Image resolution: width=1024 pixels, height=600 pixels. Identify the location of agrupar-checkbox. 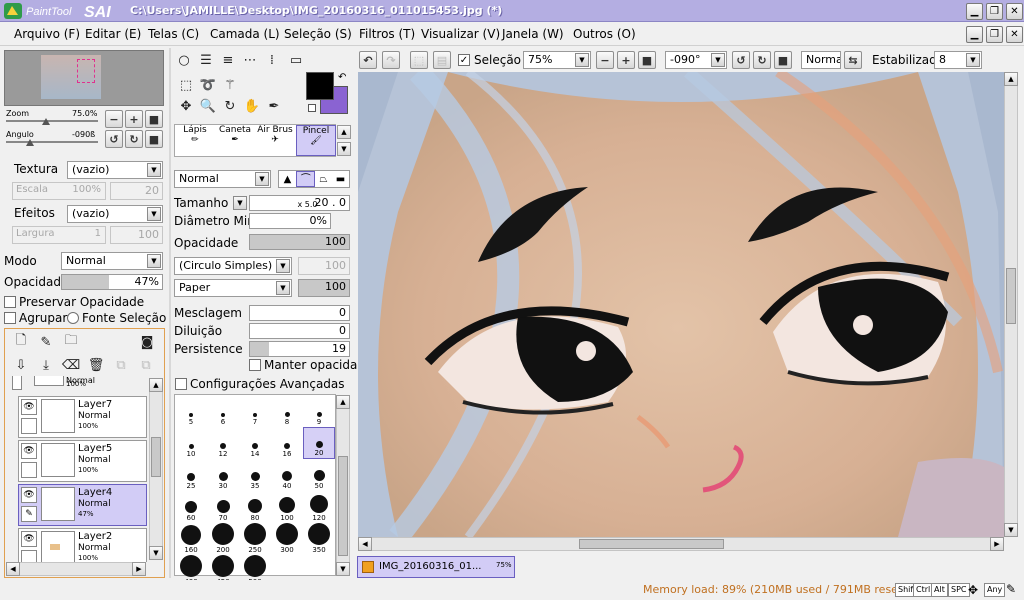
(10, 318).